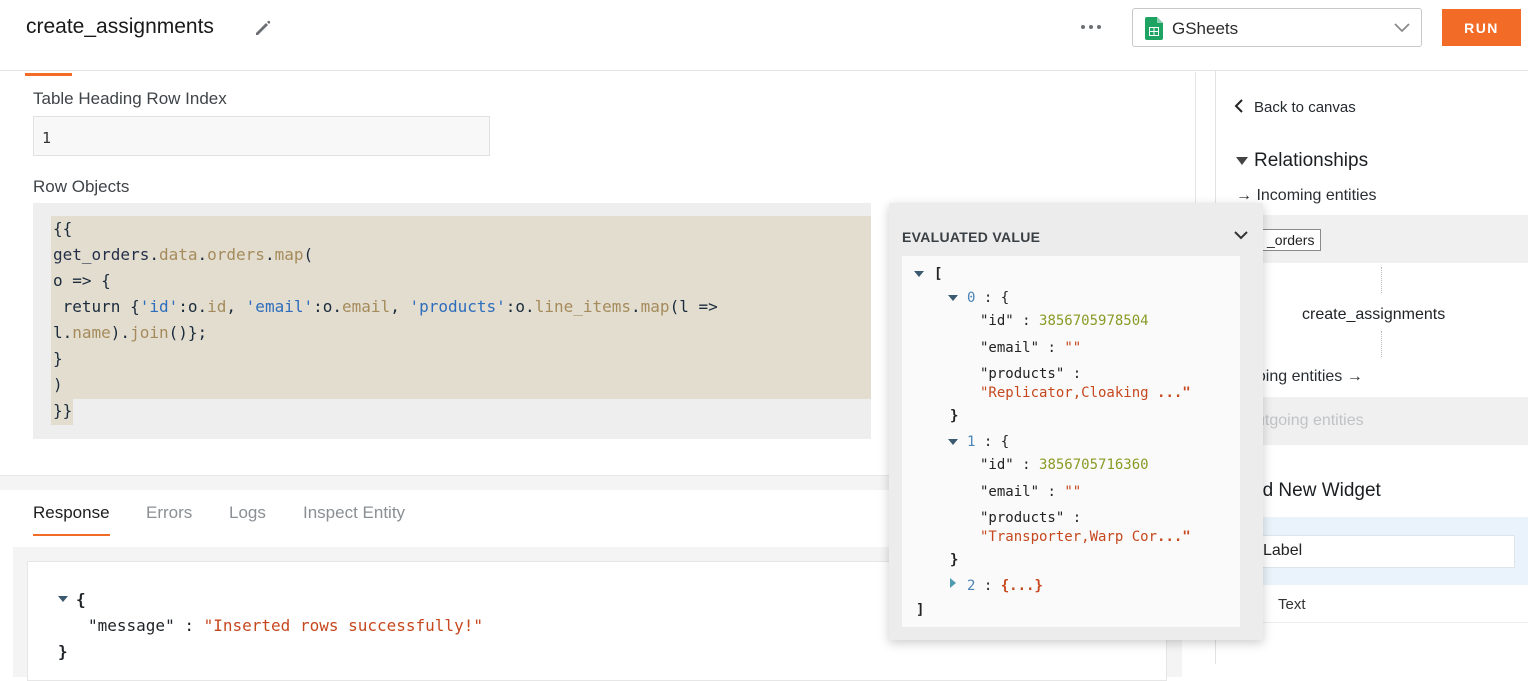  I want to click on code-line: l.name).join()};, so click(130, 332).